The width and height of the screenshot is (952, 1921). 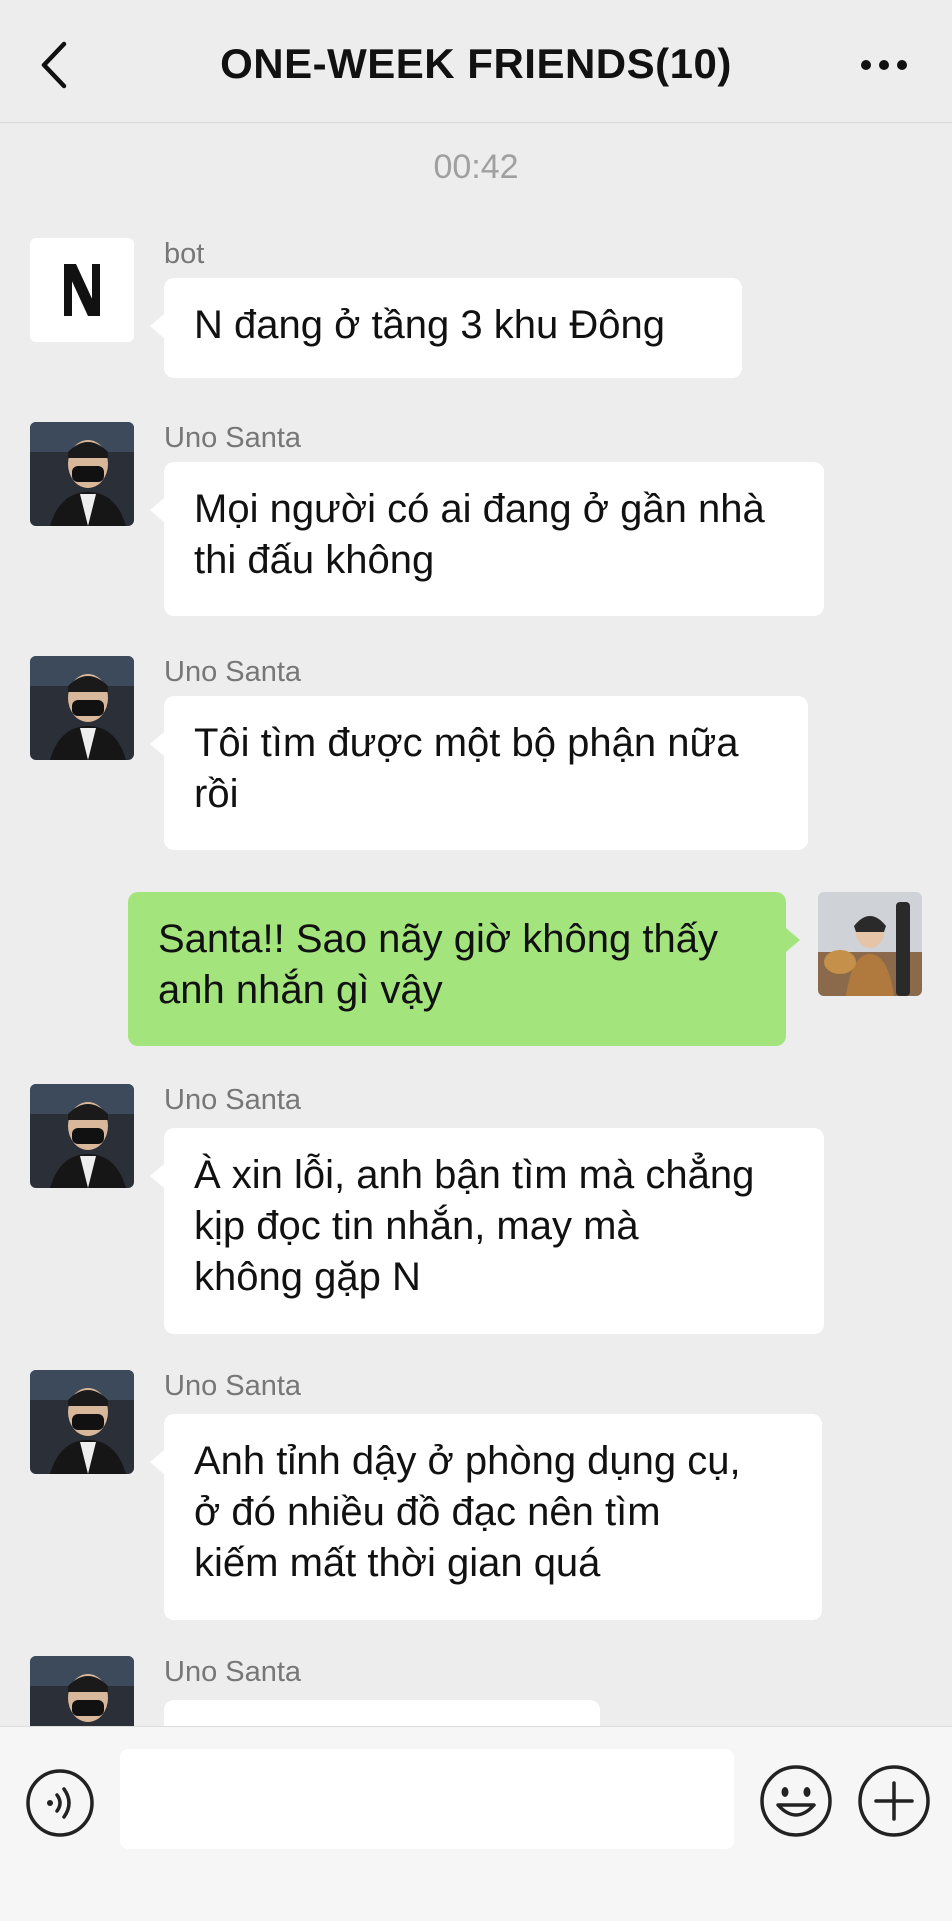 I want to click on bot-logo-icon: N, so click(x=82, y=290).